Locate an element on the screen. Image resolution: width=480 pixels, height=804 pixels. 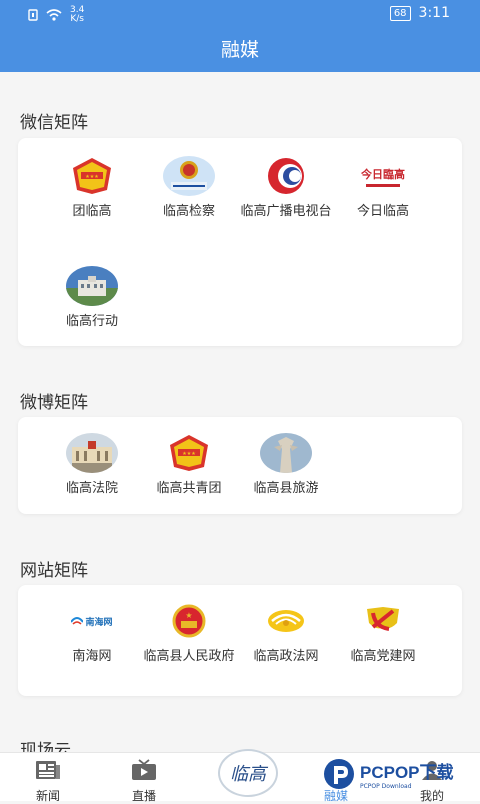
matrix-item-lingao-court: 临高法院 is located at coordinates (92, 465).